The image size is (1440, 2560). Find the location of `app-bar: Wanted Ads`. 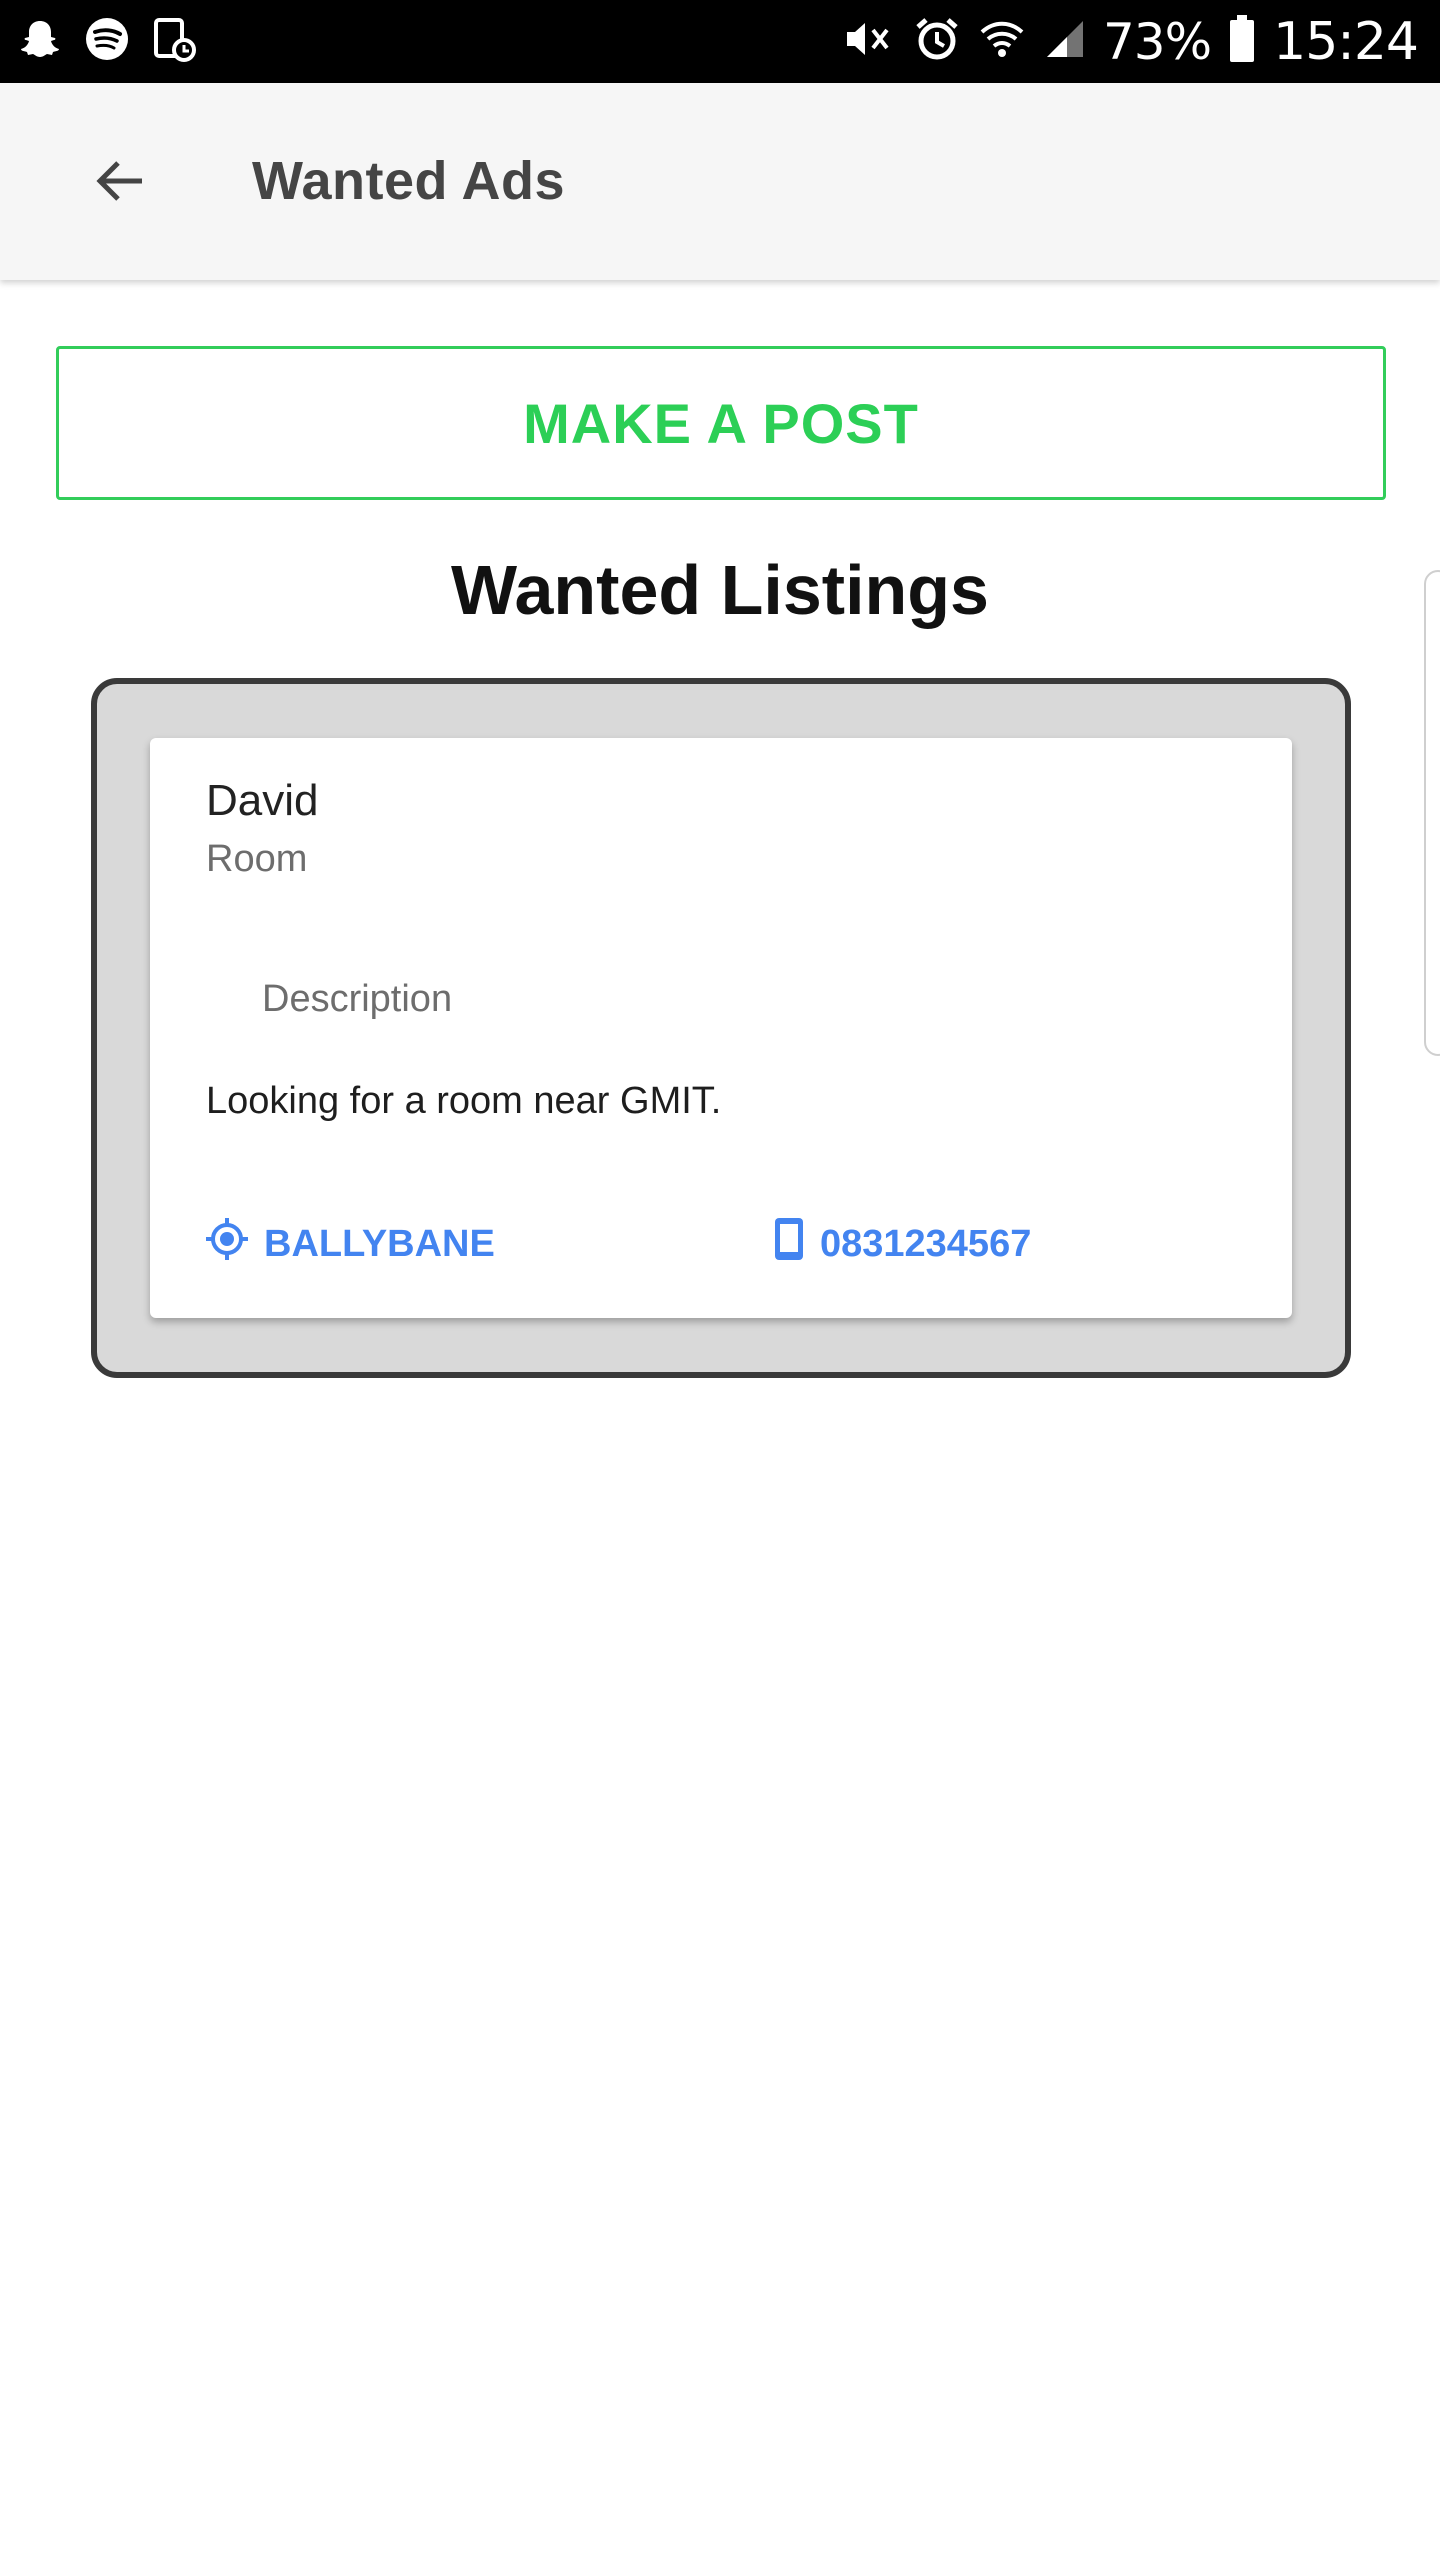

app-bar: Wanted Ads is located at coordinates (720, 181).